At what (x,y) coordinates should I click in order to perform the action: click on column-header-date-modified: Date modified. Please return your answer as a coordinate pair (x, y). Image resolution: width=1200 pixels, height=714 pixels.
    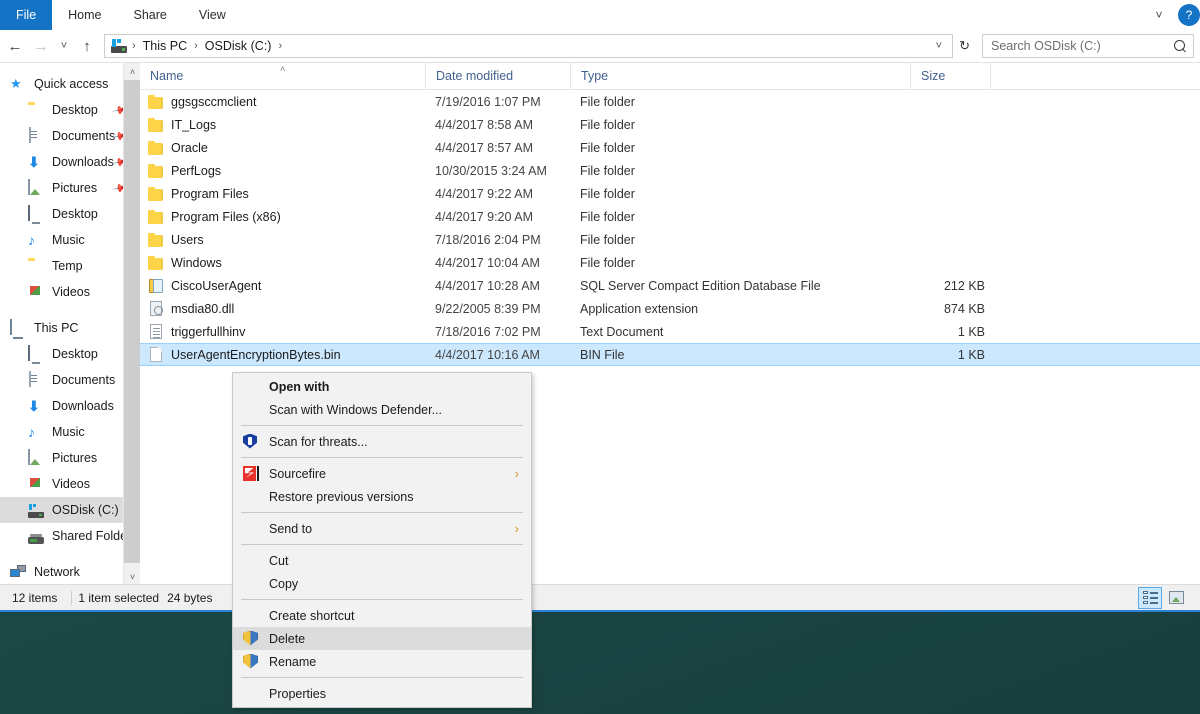
    Looking at the image, I should click on (497, 76).